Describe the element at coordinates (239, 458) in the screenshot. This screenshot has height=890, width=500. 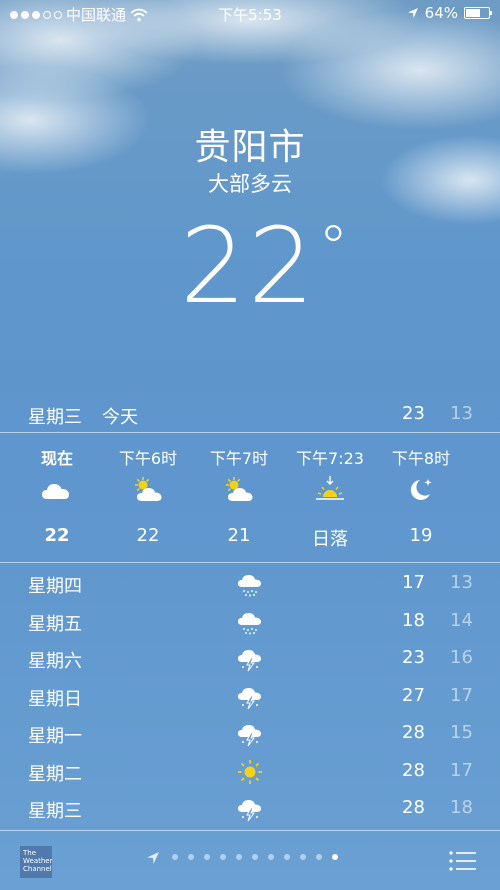
I see `hour-label: 下午7时` at that location.